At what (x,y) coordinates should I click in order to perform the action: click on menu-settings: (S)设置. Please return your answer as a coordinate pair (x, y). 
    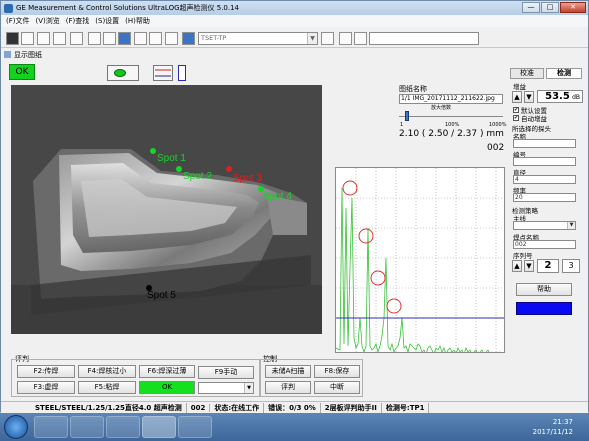
    Looking at the image, I should click on (107, 21).